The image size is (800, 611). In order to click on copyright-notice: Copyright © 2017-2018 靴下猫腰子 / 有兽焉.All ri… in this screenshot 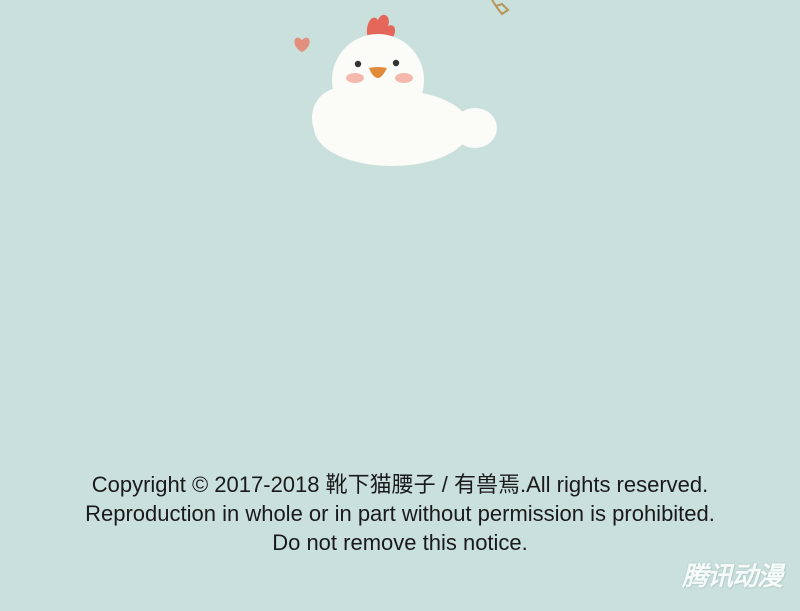, I will do `click(400, 513)`.